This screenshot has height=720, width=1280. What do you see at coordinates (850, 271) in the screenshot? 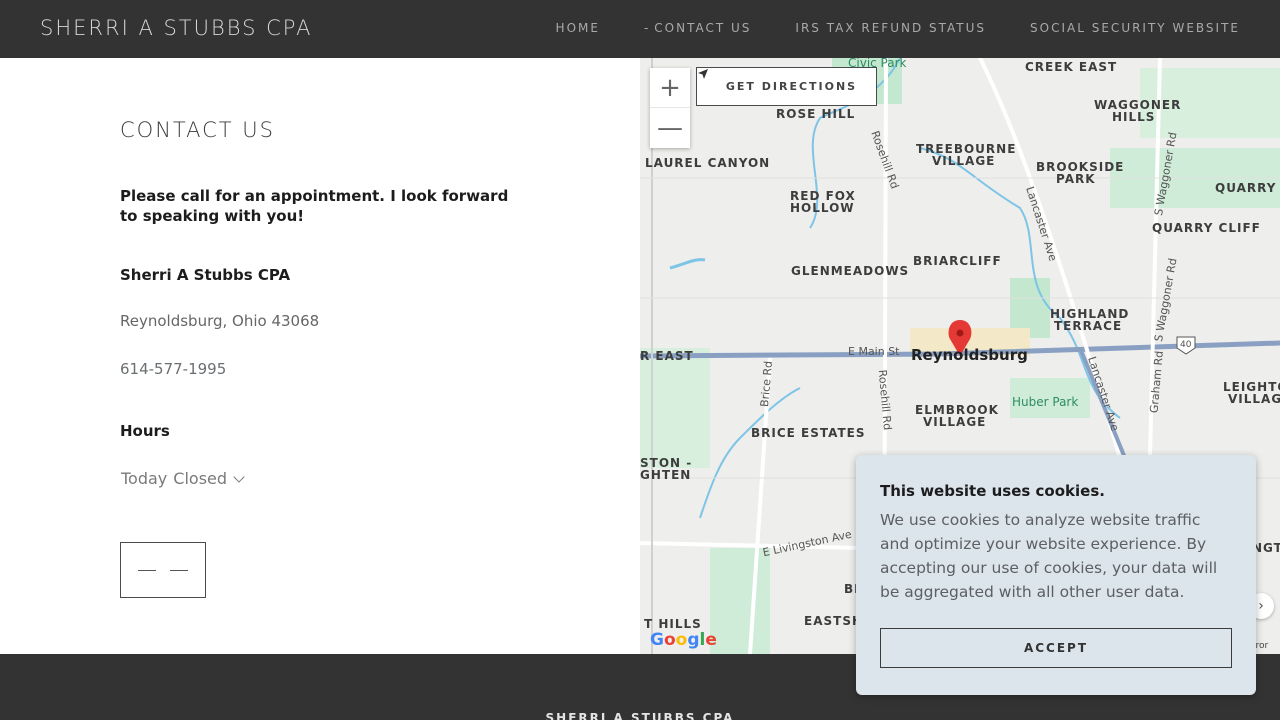
I see `map-label: GLENMEADOWS` at bounding box center [850, 271].